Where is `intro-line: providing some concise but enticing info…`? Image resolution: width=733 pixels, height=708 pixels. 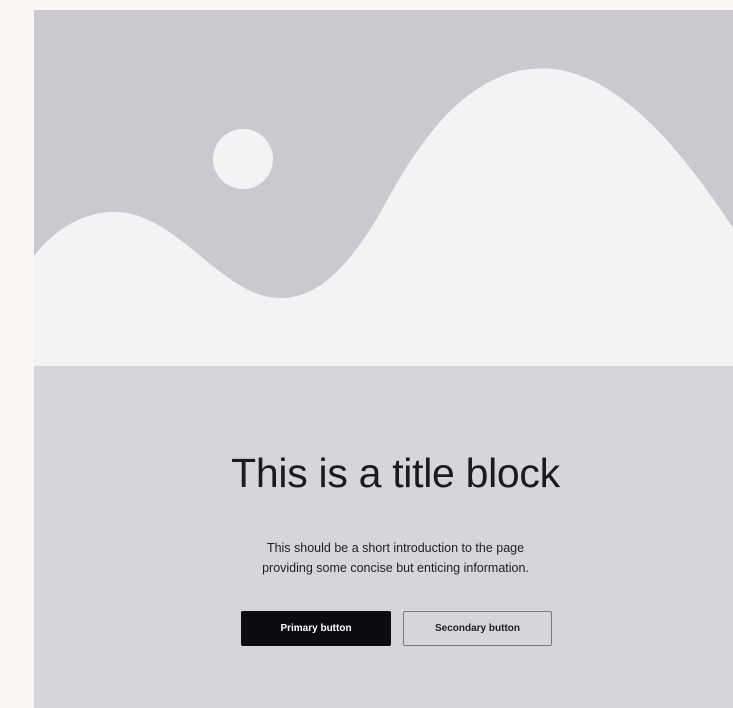
intro-line: providing some concise but enticing info… is located at coordinates (395, 568).